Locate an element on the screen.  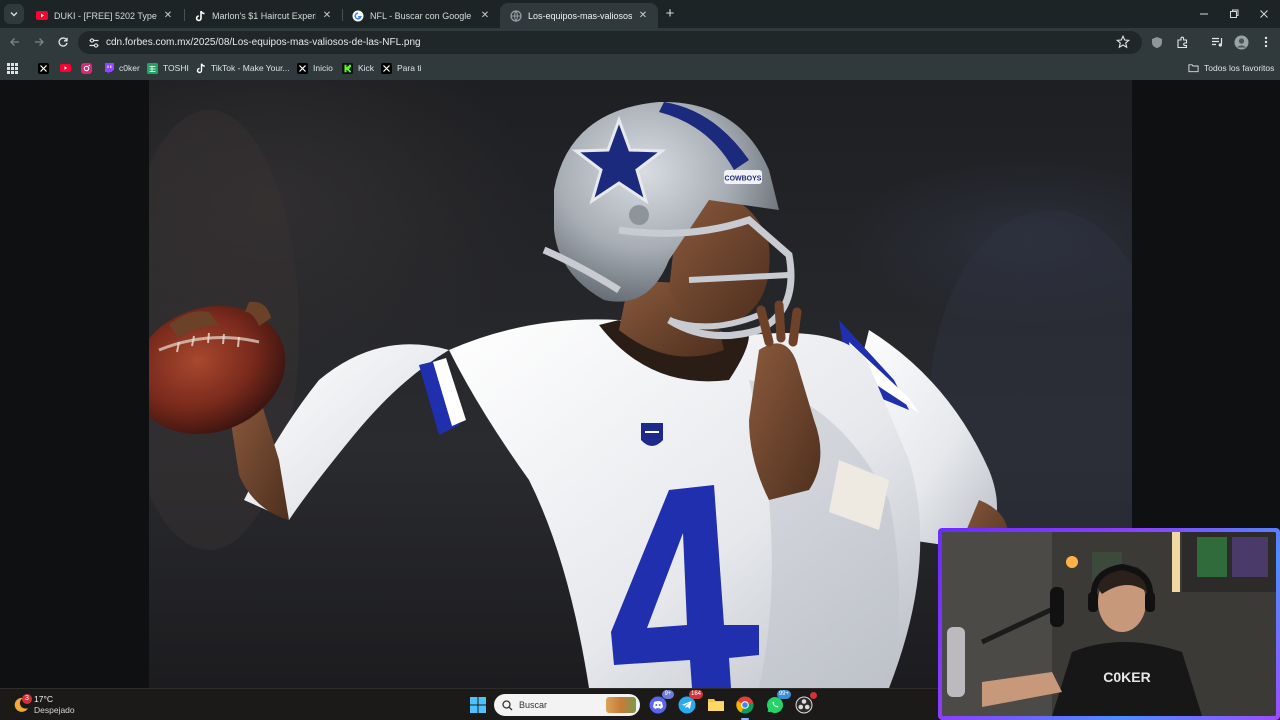
bookmark-star-icon is located at coordinates (1123, 42).